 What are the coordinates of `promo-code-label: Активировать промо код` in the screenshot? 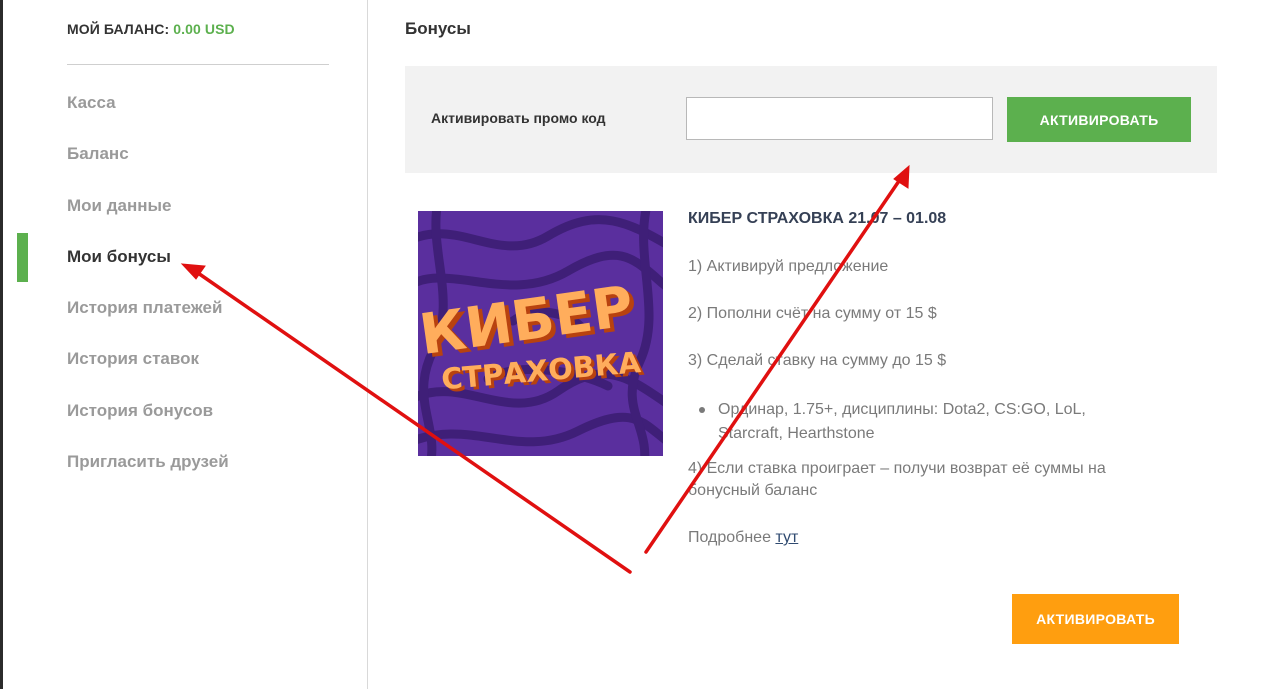 It's located at (518, 118).